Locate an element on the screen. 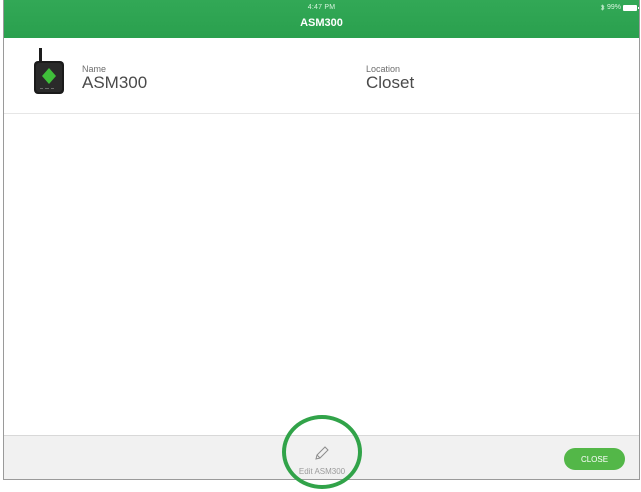 The height and width of the screenshot is (492, 641). status-bar: 4:47 PM ASM300 99% is located at coordinates (321, 19).